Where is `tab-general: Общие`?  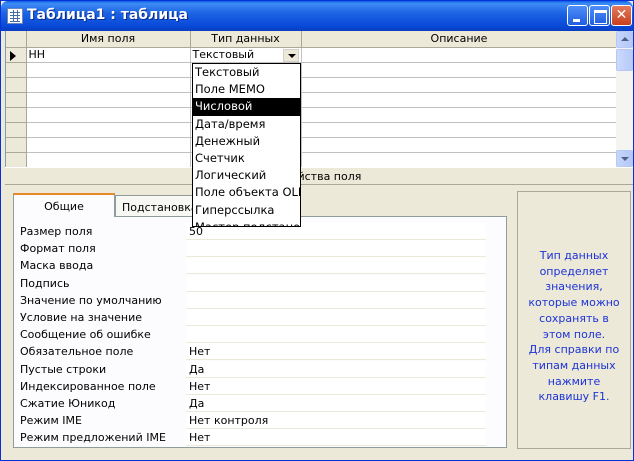 tab-general: Общие is located at coordinates (64, 205).